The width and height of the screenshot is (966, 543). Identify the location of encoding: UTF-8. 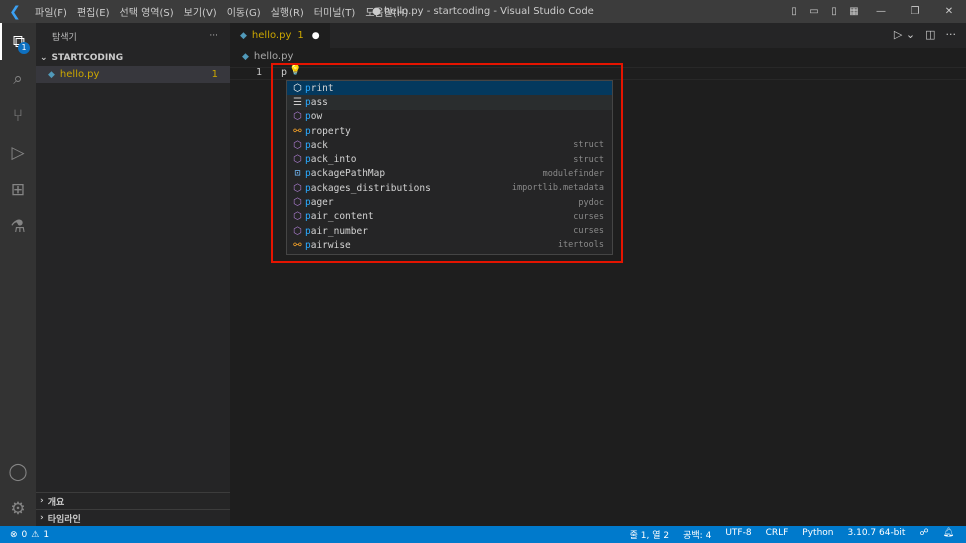
(738, 534).